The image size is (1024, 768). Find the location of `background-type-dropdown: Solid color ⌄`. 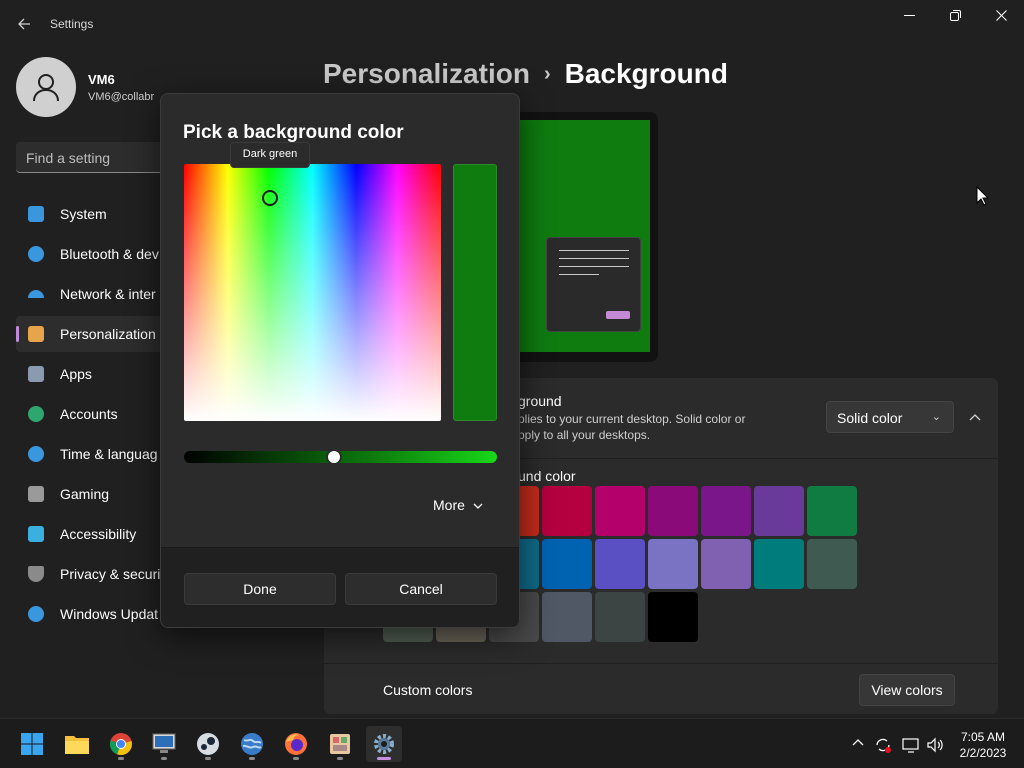

background-type-dropdown: Solid color ⌄ is located at coordinates (890, 417).